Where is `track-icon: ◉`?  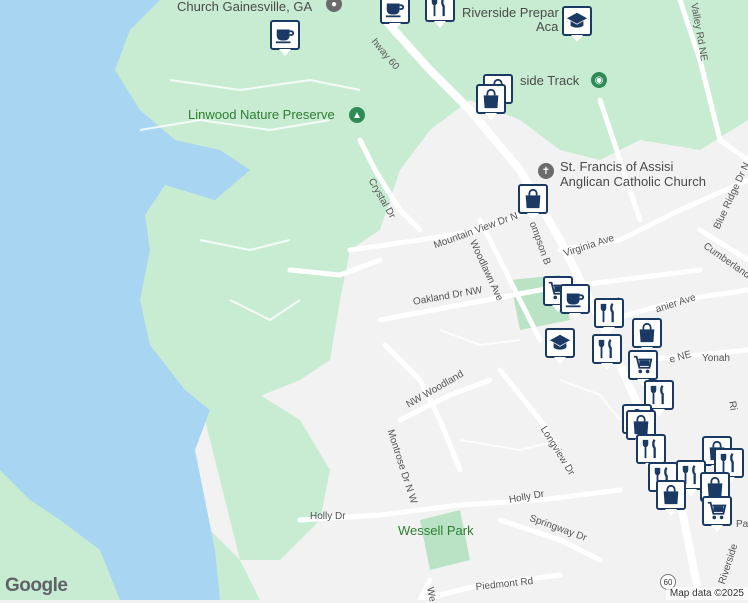 track-icon: ◉ is located at coordinates (599, 80).